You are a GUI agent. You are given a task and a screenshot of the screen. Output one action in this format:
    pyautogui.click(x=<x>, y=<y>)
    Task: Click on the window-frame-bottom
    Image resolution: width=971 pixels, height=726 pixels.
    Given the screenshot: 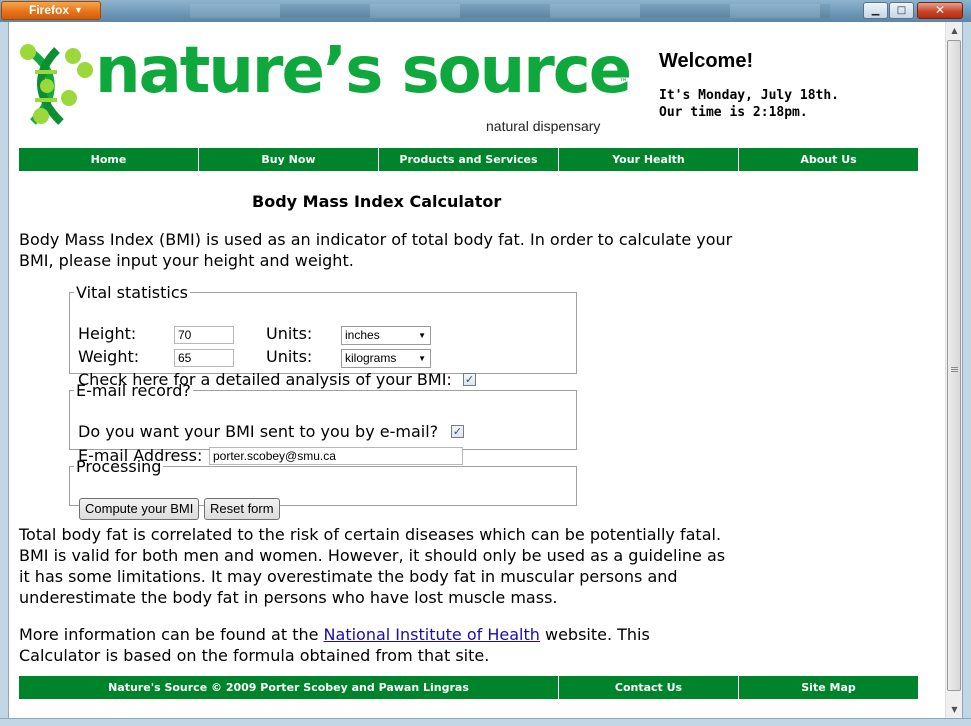 What is the action you would take?
    pyautogui.click(x=485, y=722)
    